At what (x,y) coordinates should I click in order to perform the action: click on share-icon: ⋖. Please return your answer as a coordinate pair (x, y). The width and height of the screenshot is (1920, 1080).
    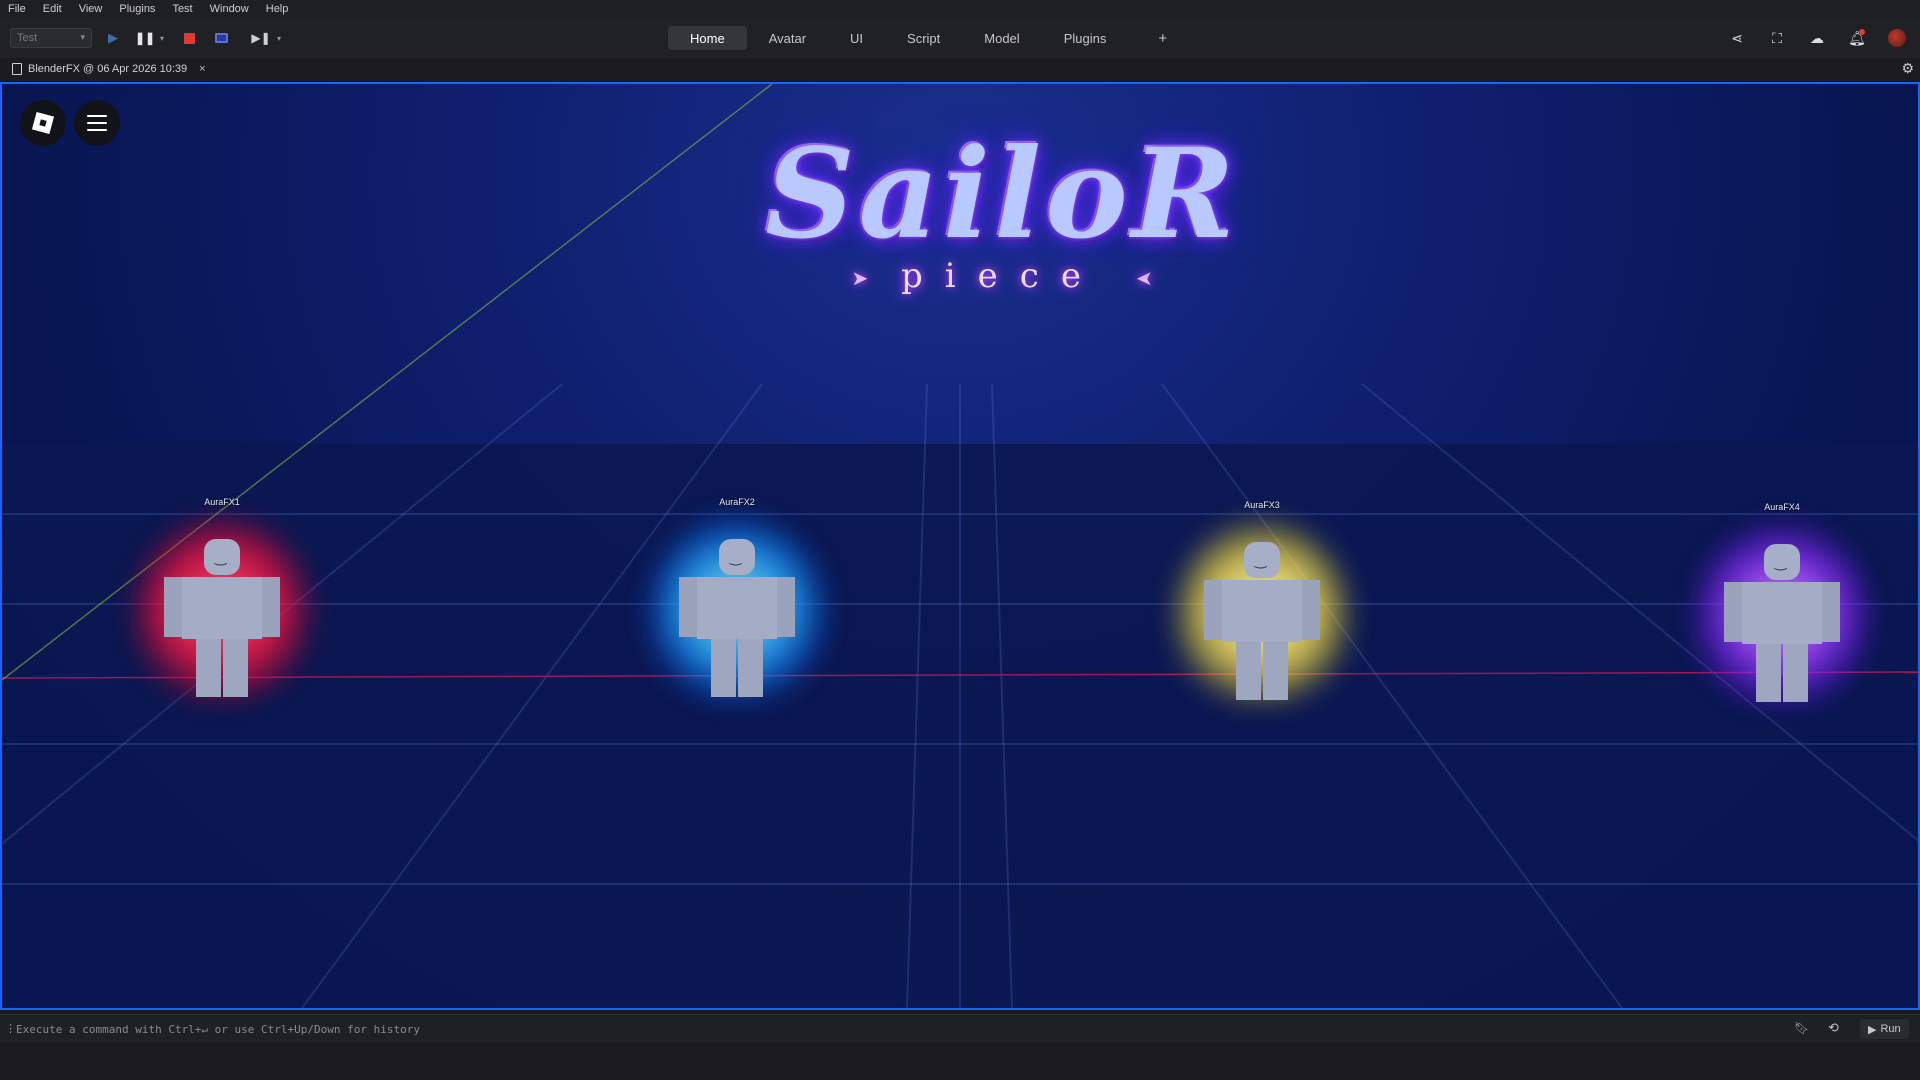
    Looking at the image, I should click on (1737, 38).